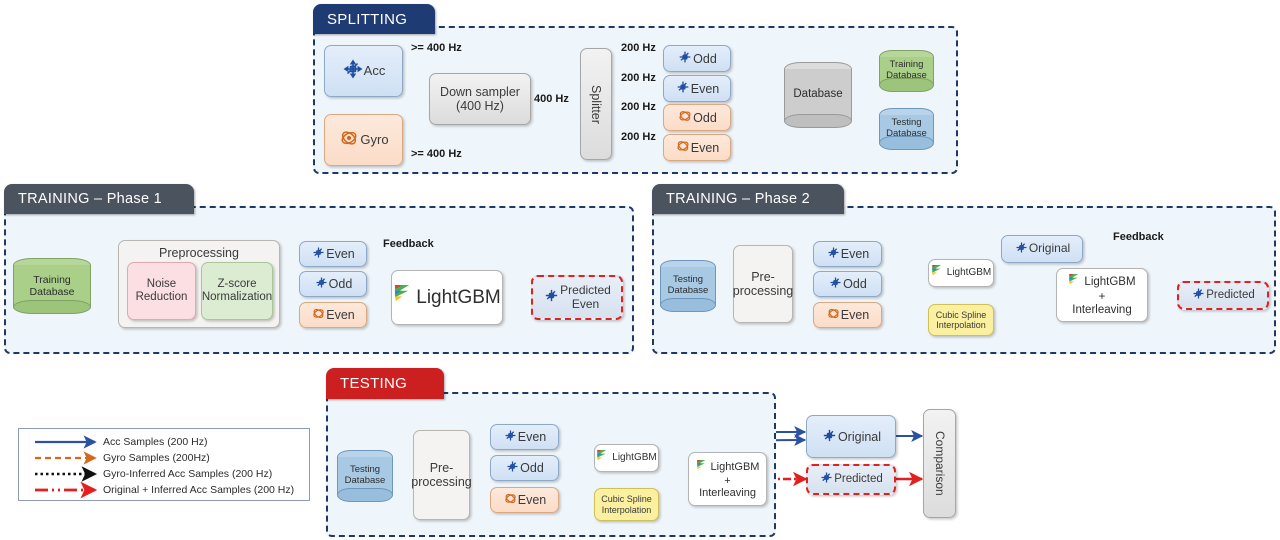 This screenshot has height=540, width=1280. Describe the element at coordinates (697, 147) in the screenshot. I see `gyro-even-node: Even` at that location.